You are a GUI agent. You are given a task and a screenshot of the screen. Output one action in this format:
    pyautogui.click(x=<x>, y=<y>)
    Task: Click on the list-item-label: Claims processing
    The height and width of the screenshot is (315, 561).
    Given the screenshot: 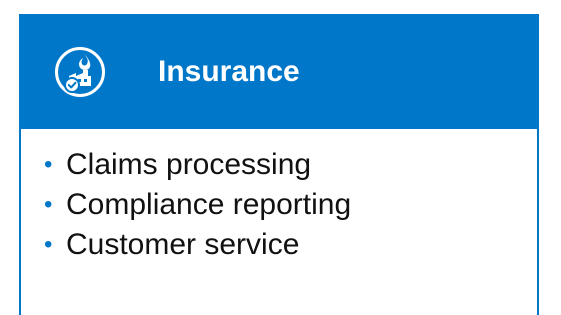 What is the action you would take?
    pyautogui.click(x=189, y=164)
    